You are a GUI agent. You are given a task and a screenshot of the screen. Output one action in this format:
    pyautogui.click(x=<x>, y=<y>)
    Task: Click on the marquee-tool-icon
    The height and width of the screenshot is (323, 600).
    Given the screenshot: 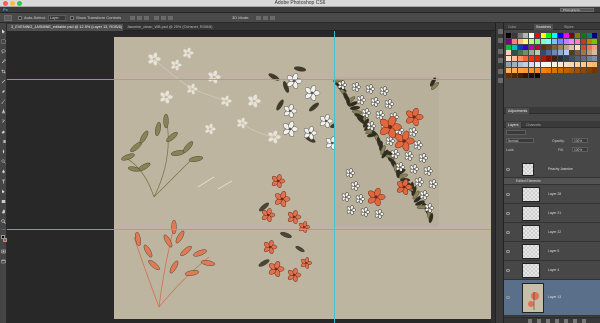 What is the action you would take?
    pyautogui.click(x=3, y=41)
    